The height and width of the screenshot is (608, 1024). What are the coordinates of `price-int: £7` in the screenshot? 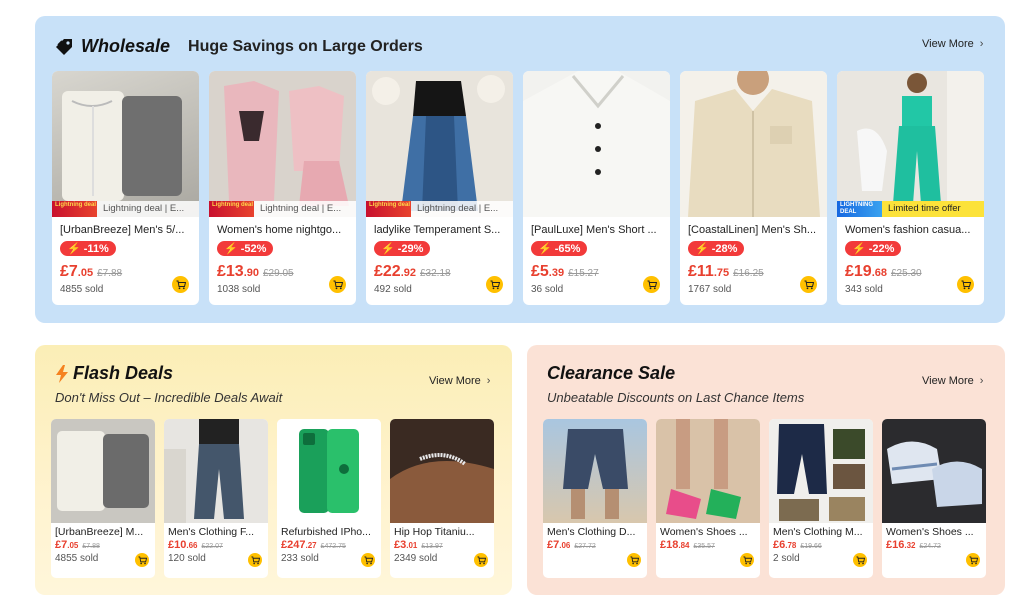 It's located at (553, 545).